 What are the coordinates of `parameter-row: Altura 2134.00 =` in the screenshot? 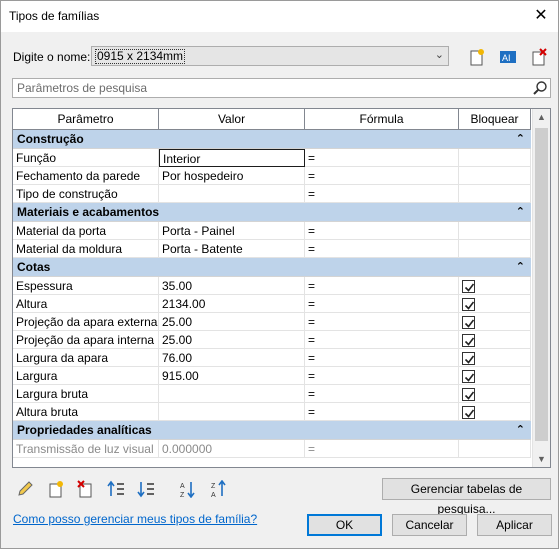 It's located at (272, 304).